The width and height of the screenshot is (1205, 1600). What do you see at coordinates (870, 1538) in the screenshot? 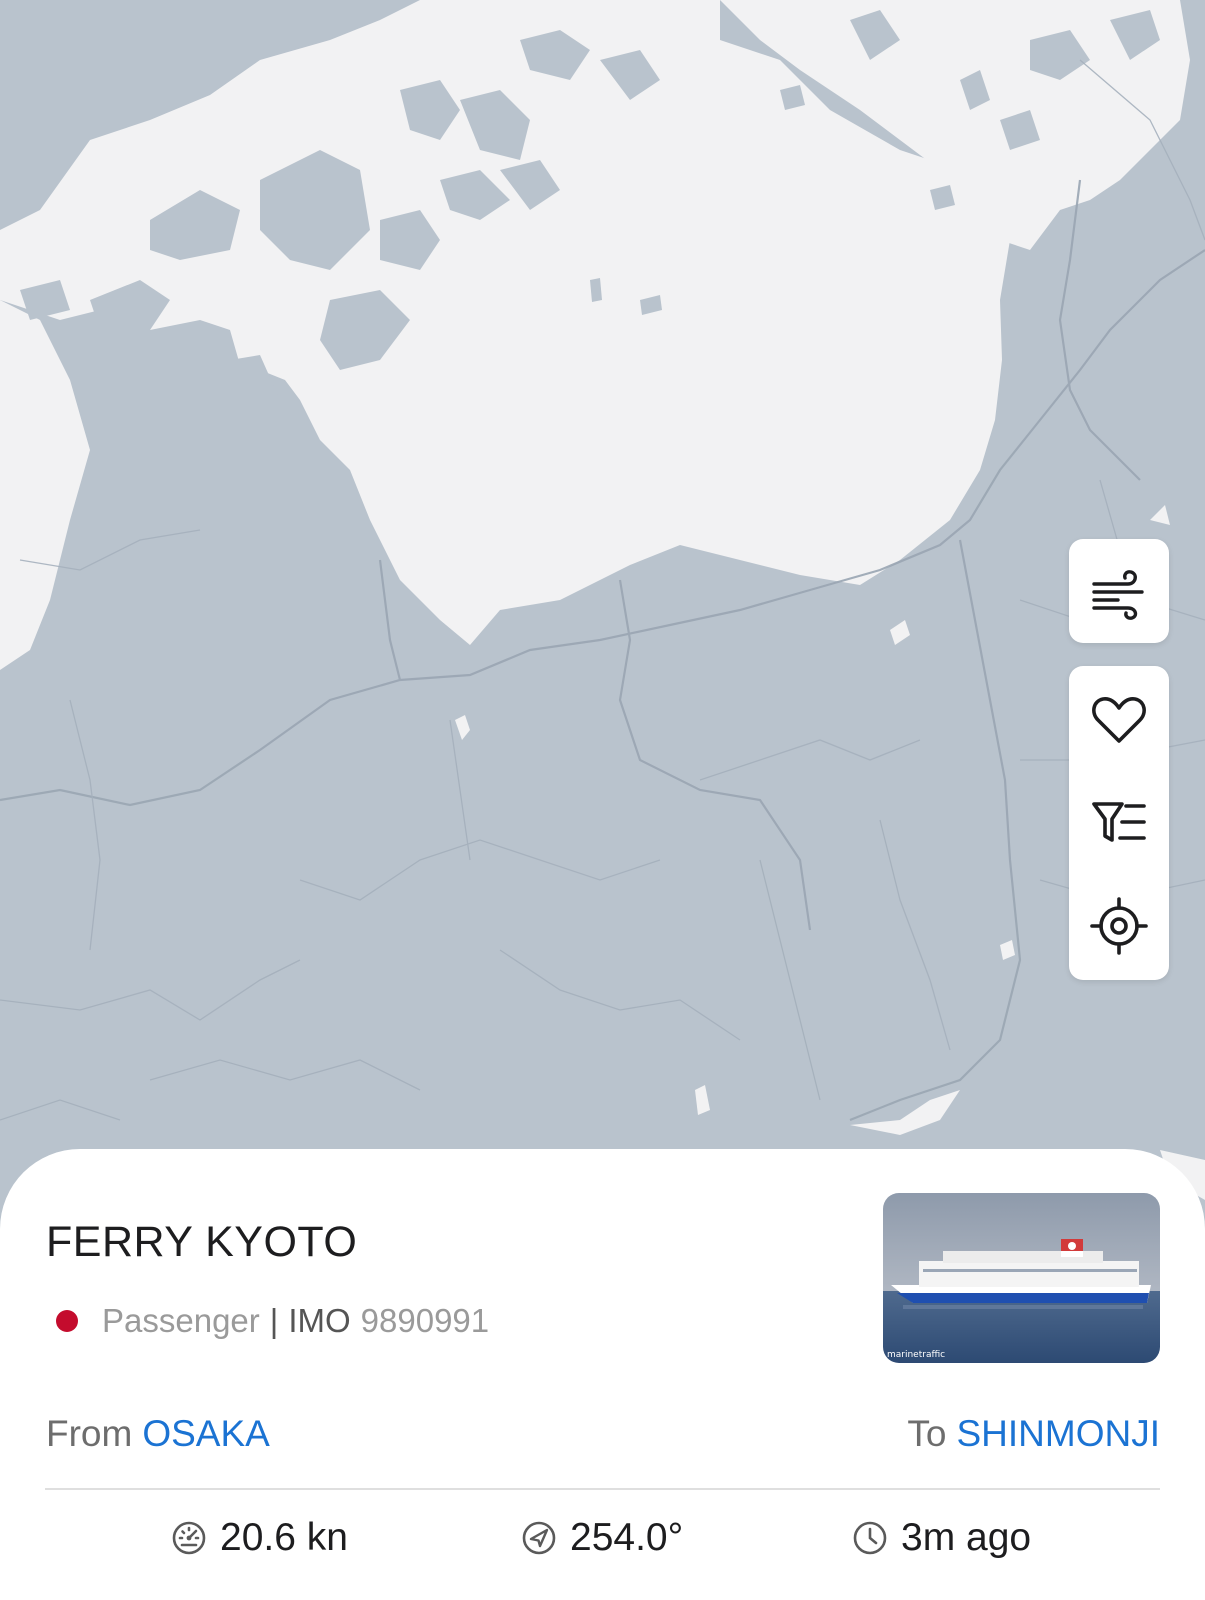
I see `clock-icon` at bounding box center [870, 1538].